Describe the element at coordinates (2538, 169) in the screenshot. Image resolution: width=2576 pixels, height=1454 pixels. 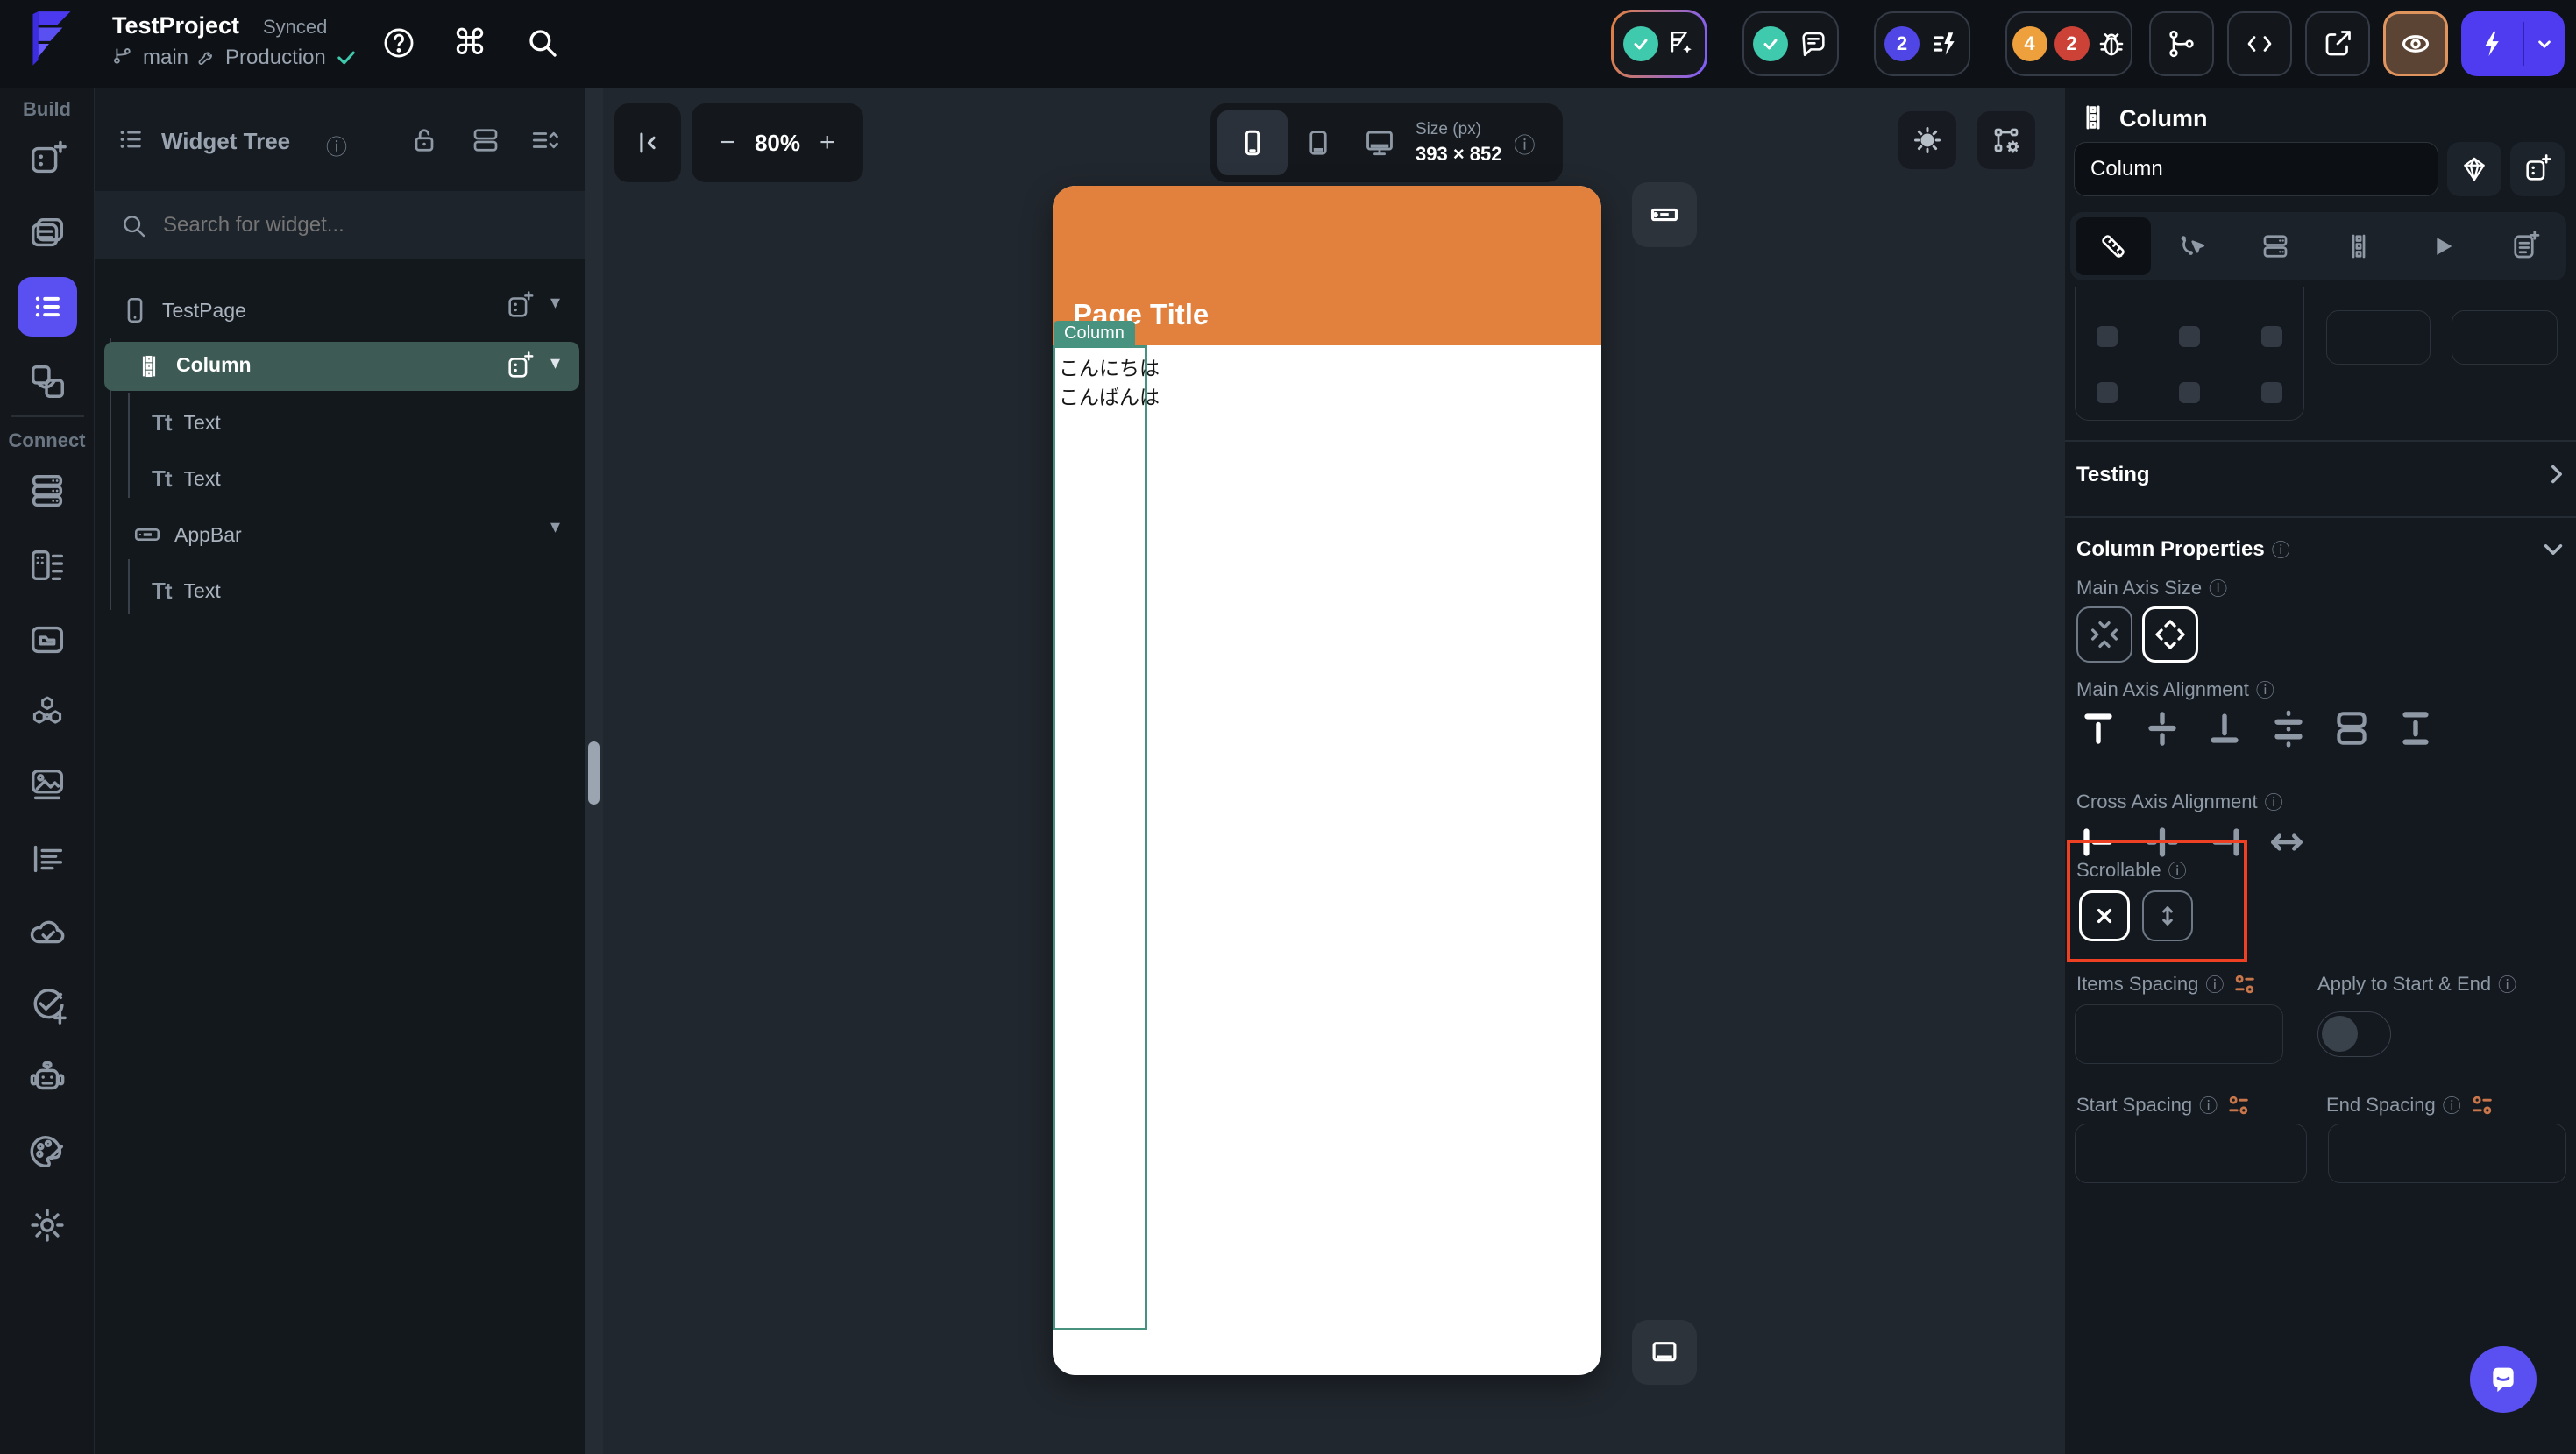
I see `add-child-widget-button` at that location.